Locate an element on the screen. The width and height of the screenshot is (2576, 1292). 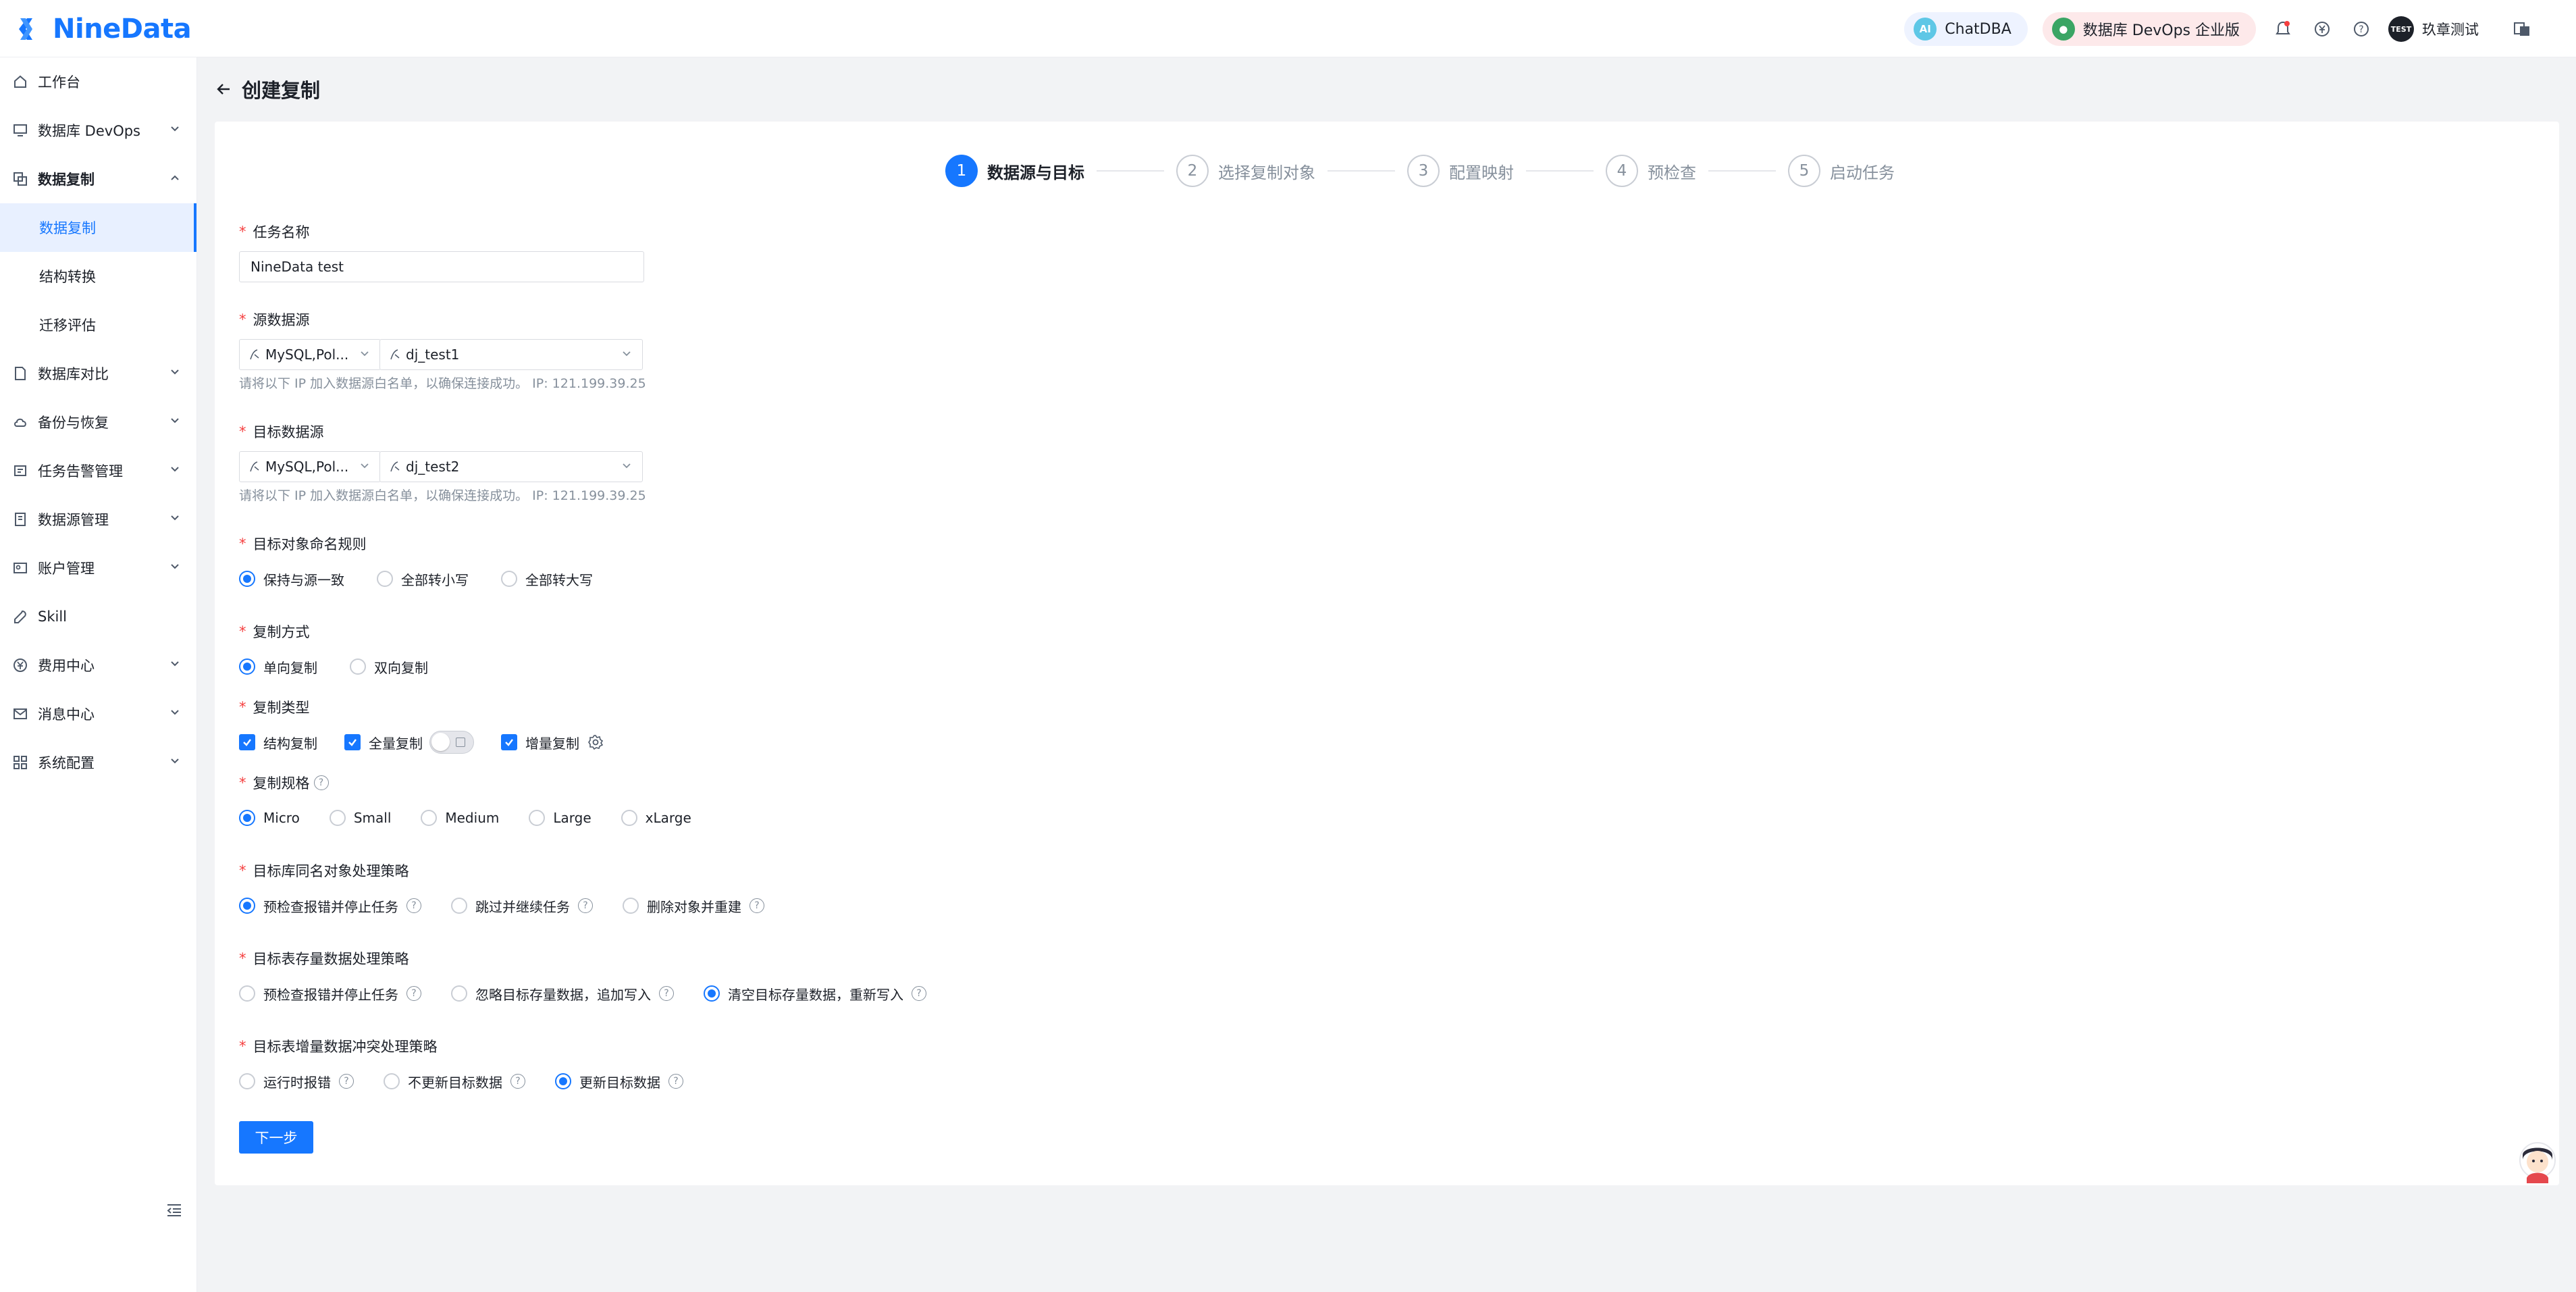
copy-type-incremental: 增量复制 is located at coordinates (540, 742).